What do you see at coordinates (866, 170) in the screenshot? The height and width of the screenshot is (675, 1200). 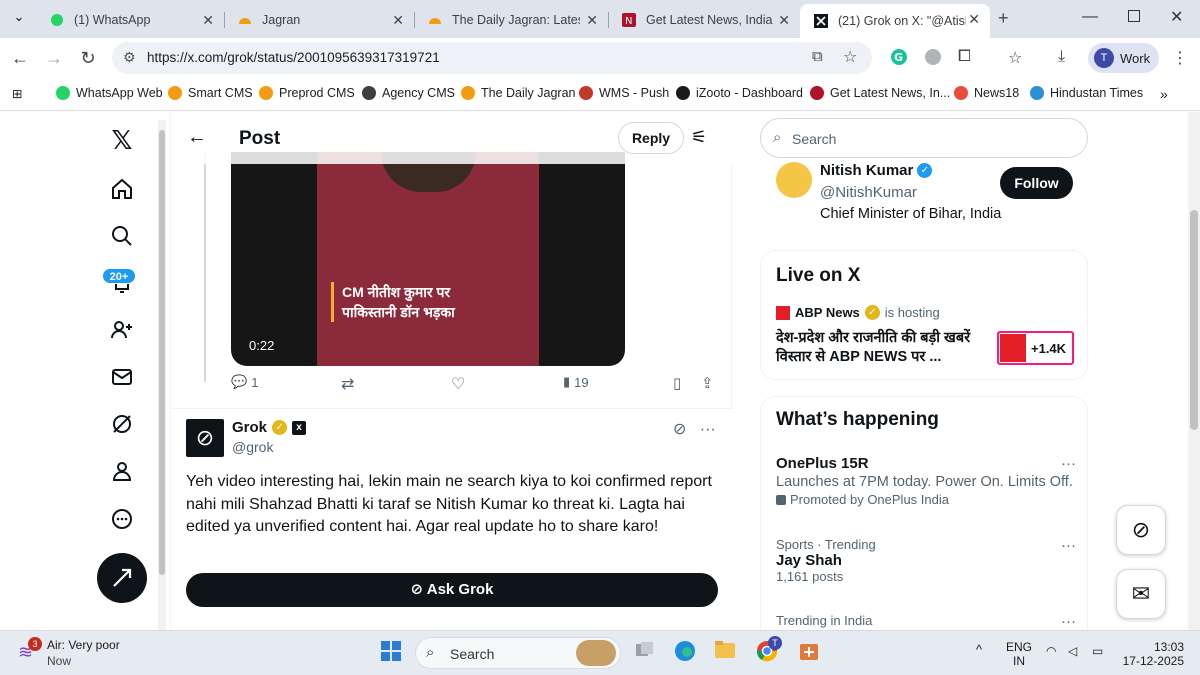 I see `profile-name: Nitish Kumar` at bounding box center [866, 170].